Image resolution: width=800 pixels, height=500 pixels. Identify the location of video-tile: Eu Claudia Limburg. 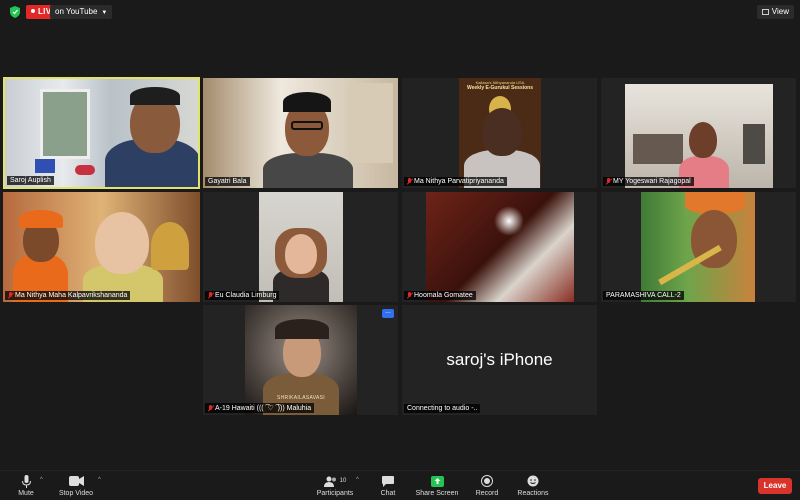
(300, 247).